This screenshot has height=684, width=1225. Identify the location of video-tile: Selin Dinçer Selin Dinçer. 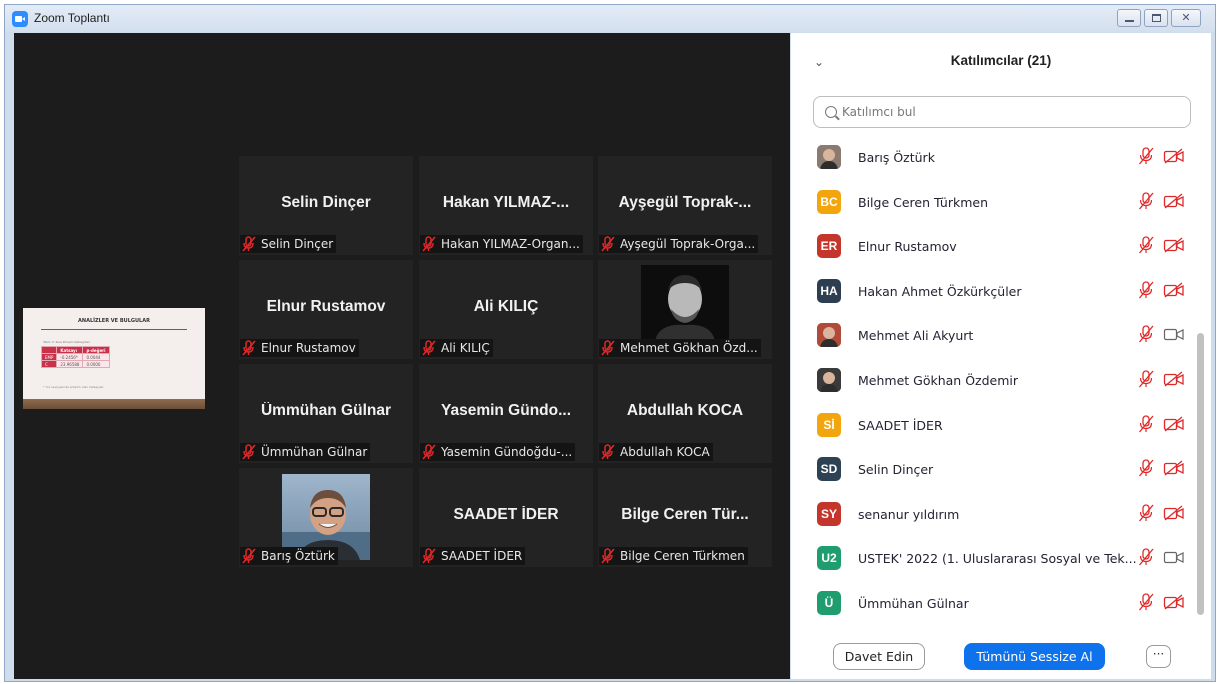
(326, 205).